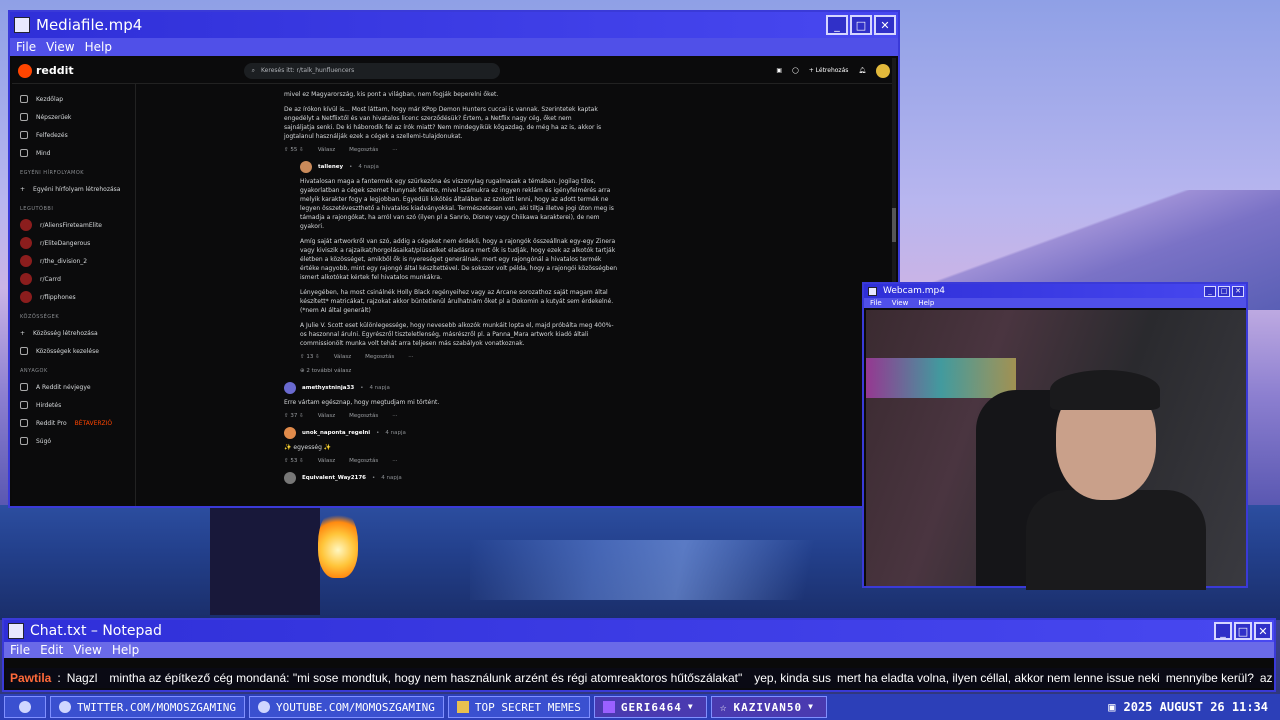 This screenshot has height=720, width=1280. I want to click on notepad-titlebar: Chat.txt – Notepad _ □ ✕, so click(639, 631).